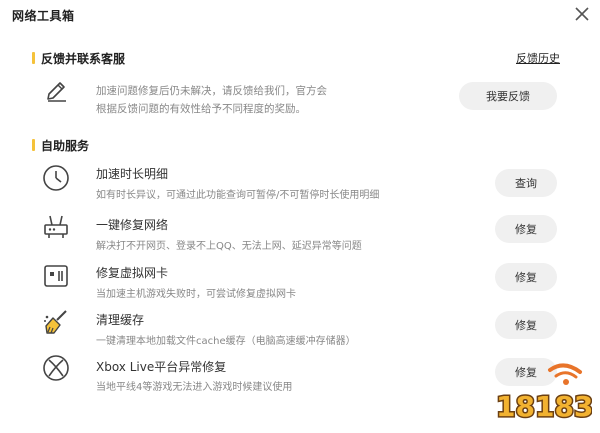 The image size is (600, 433). What do you see at coordinates (300, 15) in the screenshot?
I see `title-bar: 网络工具箱` at bounding box center [300, 15].